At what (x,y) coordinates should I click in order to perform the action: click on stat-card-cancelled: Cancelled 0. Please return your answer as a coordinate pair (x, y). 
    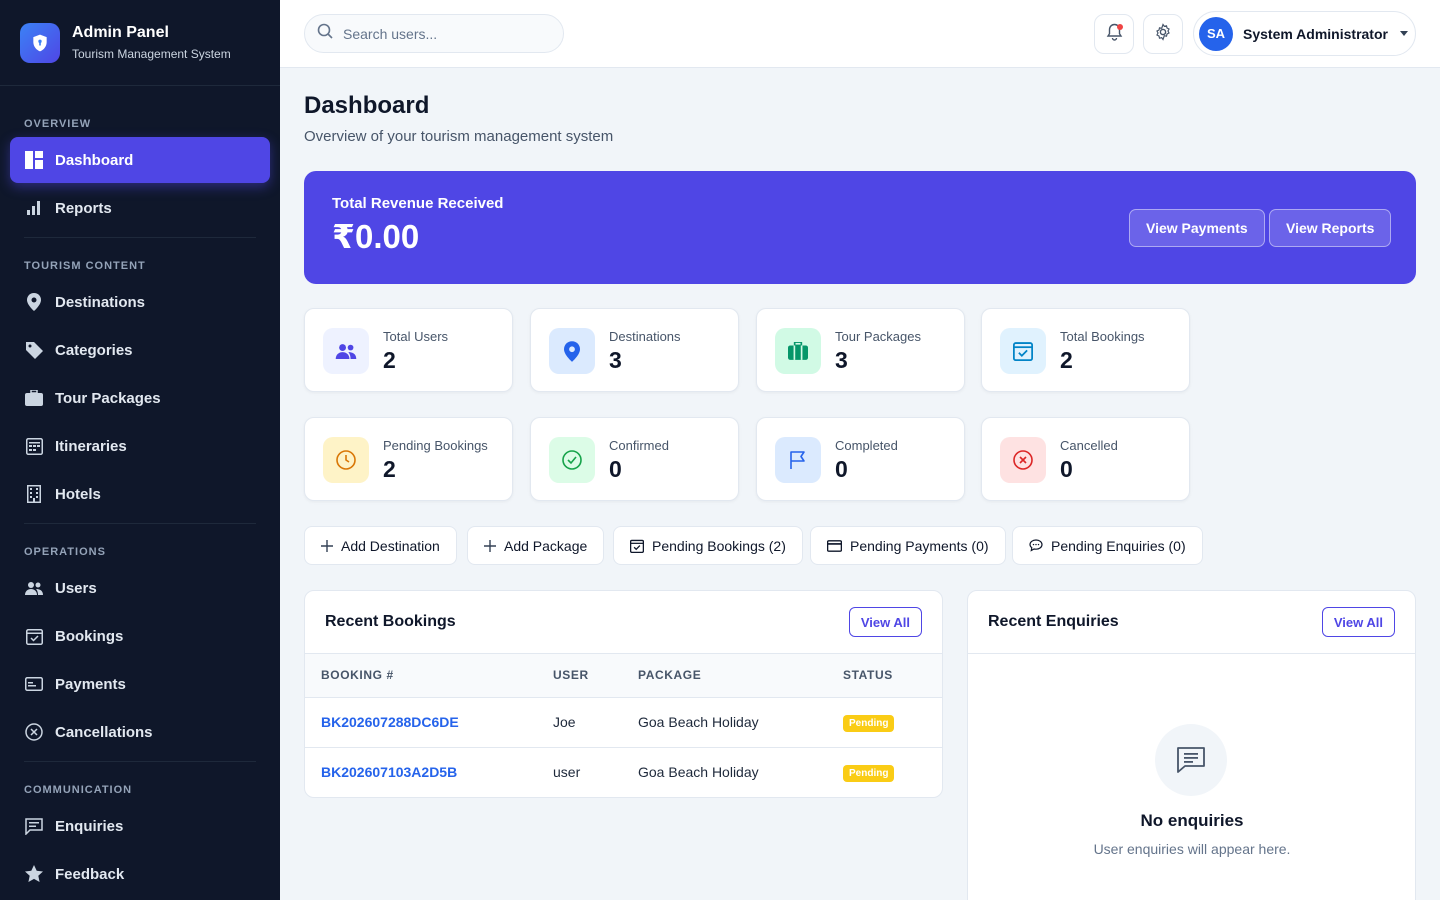
    Looking at the image, I should click on (1085, 459).